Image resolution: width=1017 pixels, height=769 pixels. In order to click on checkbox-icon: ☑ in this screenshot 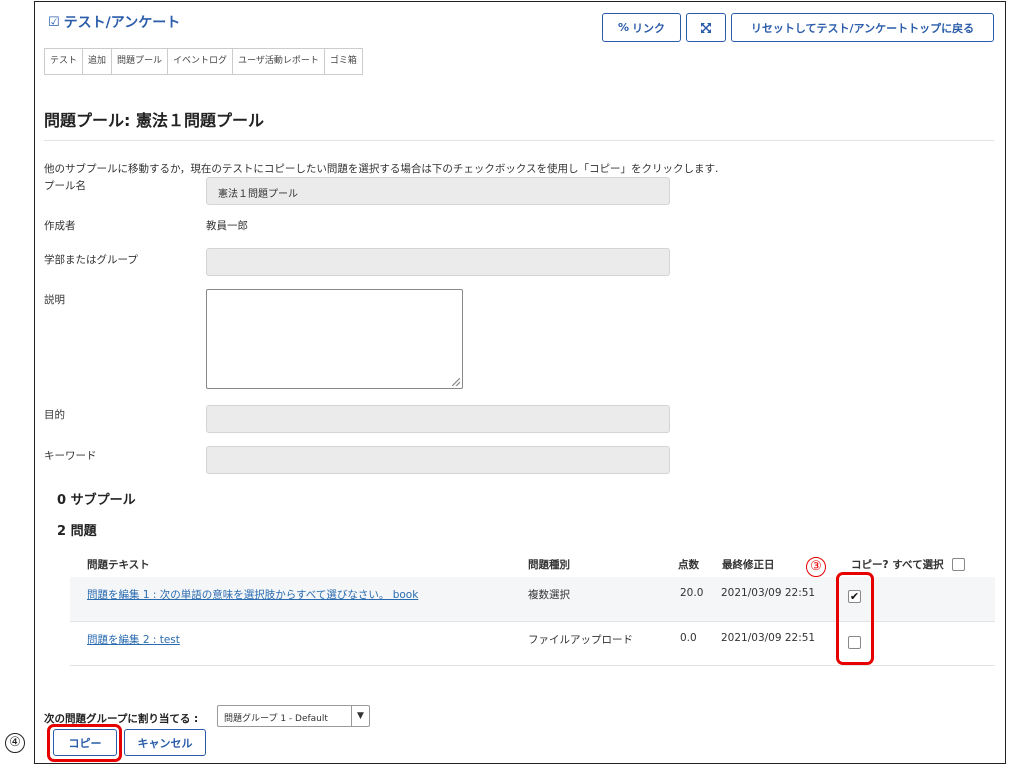, I will do `click(54, 22)`.